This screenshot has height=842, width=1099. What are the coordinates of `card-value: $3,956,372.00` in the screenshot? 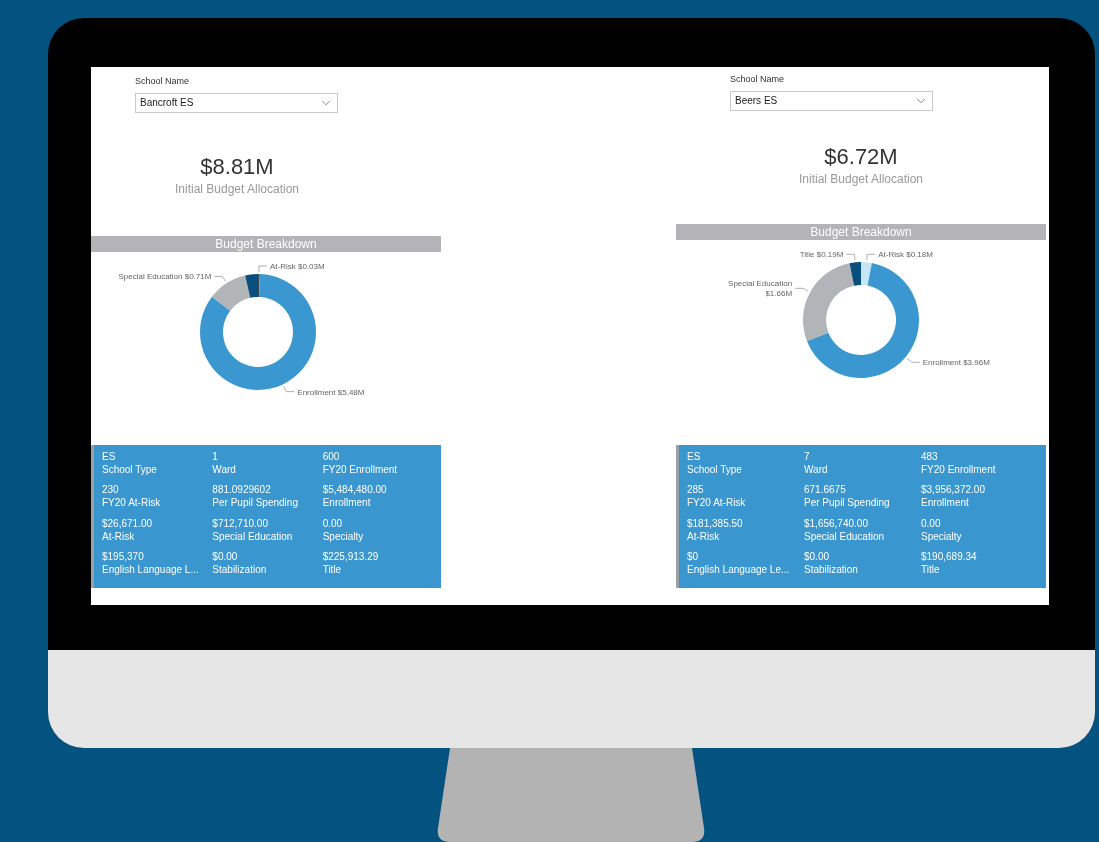 It's located at (953, 490).